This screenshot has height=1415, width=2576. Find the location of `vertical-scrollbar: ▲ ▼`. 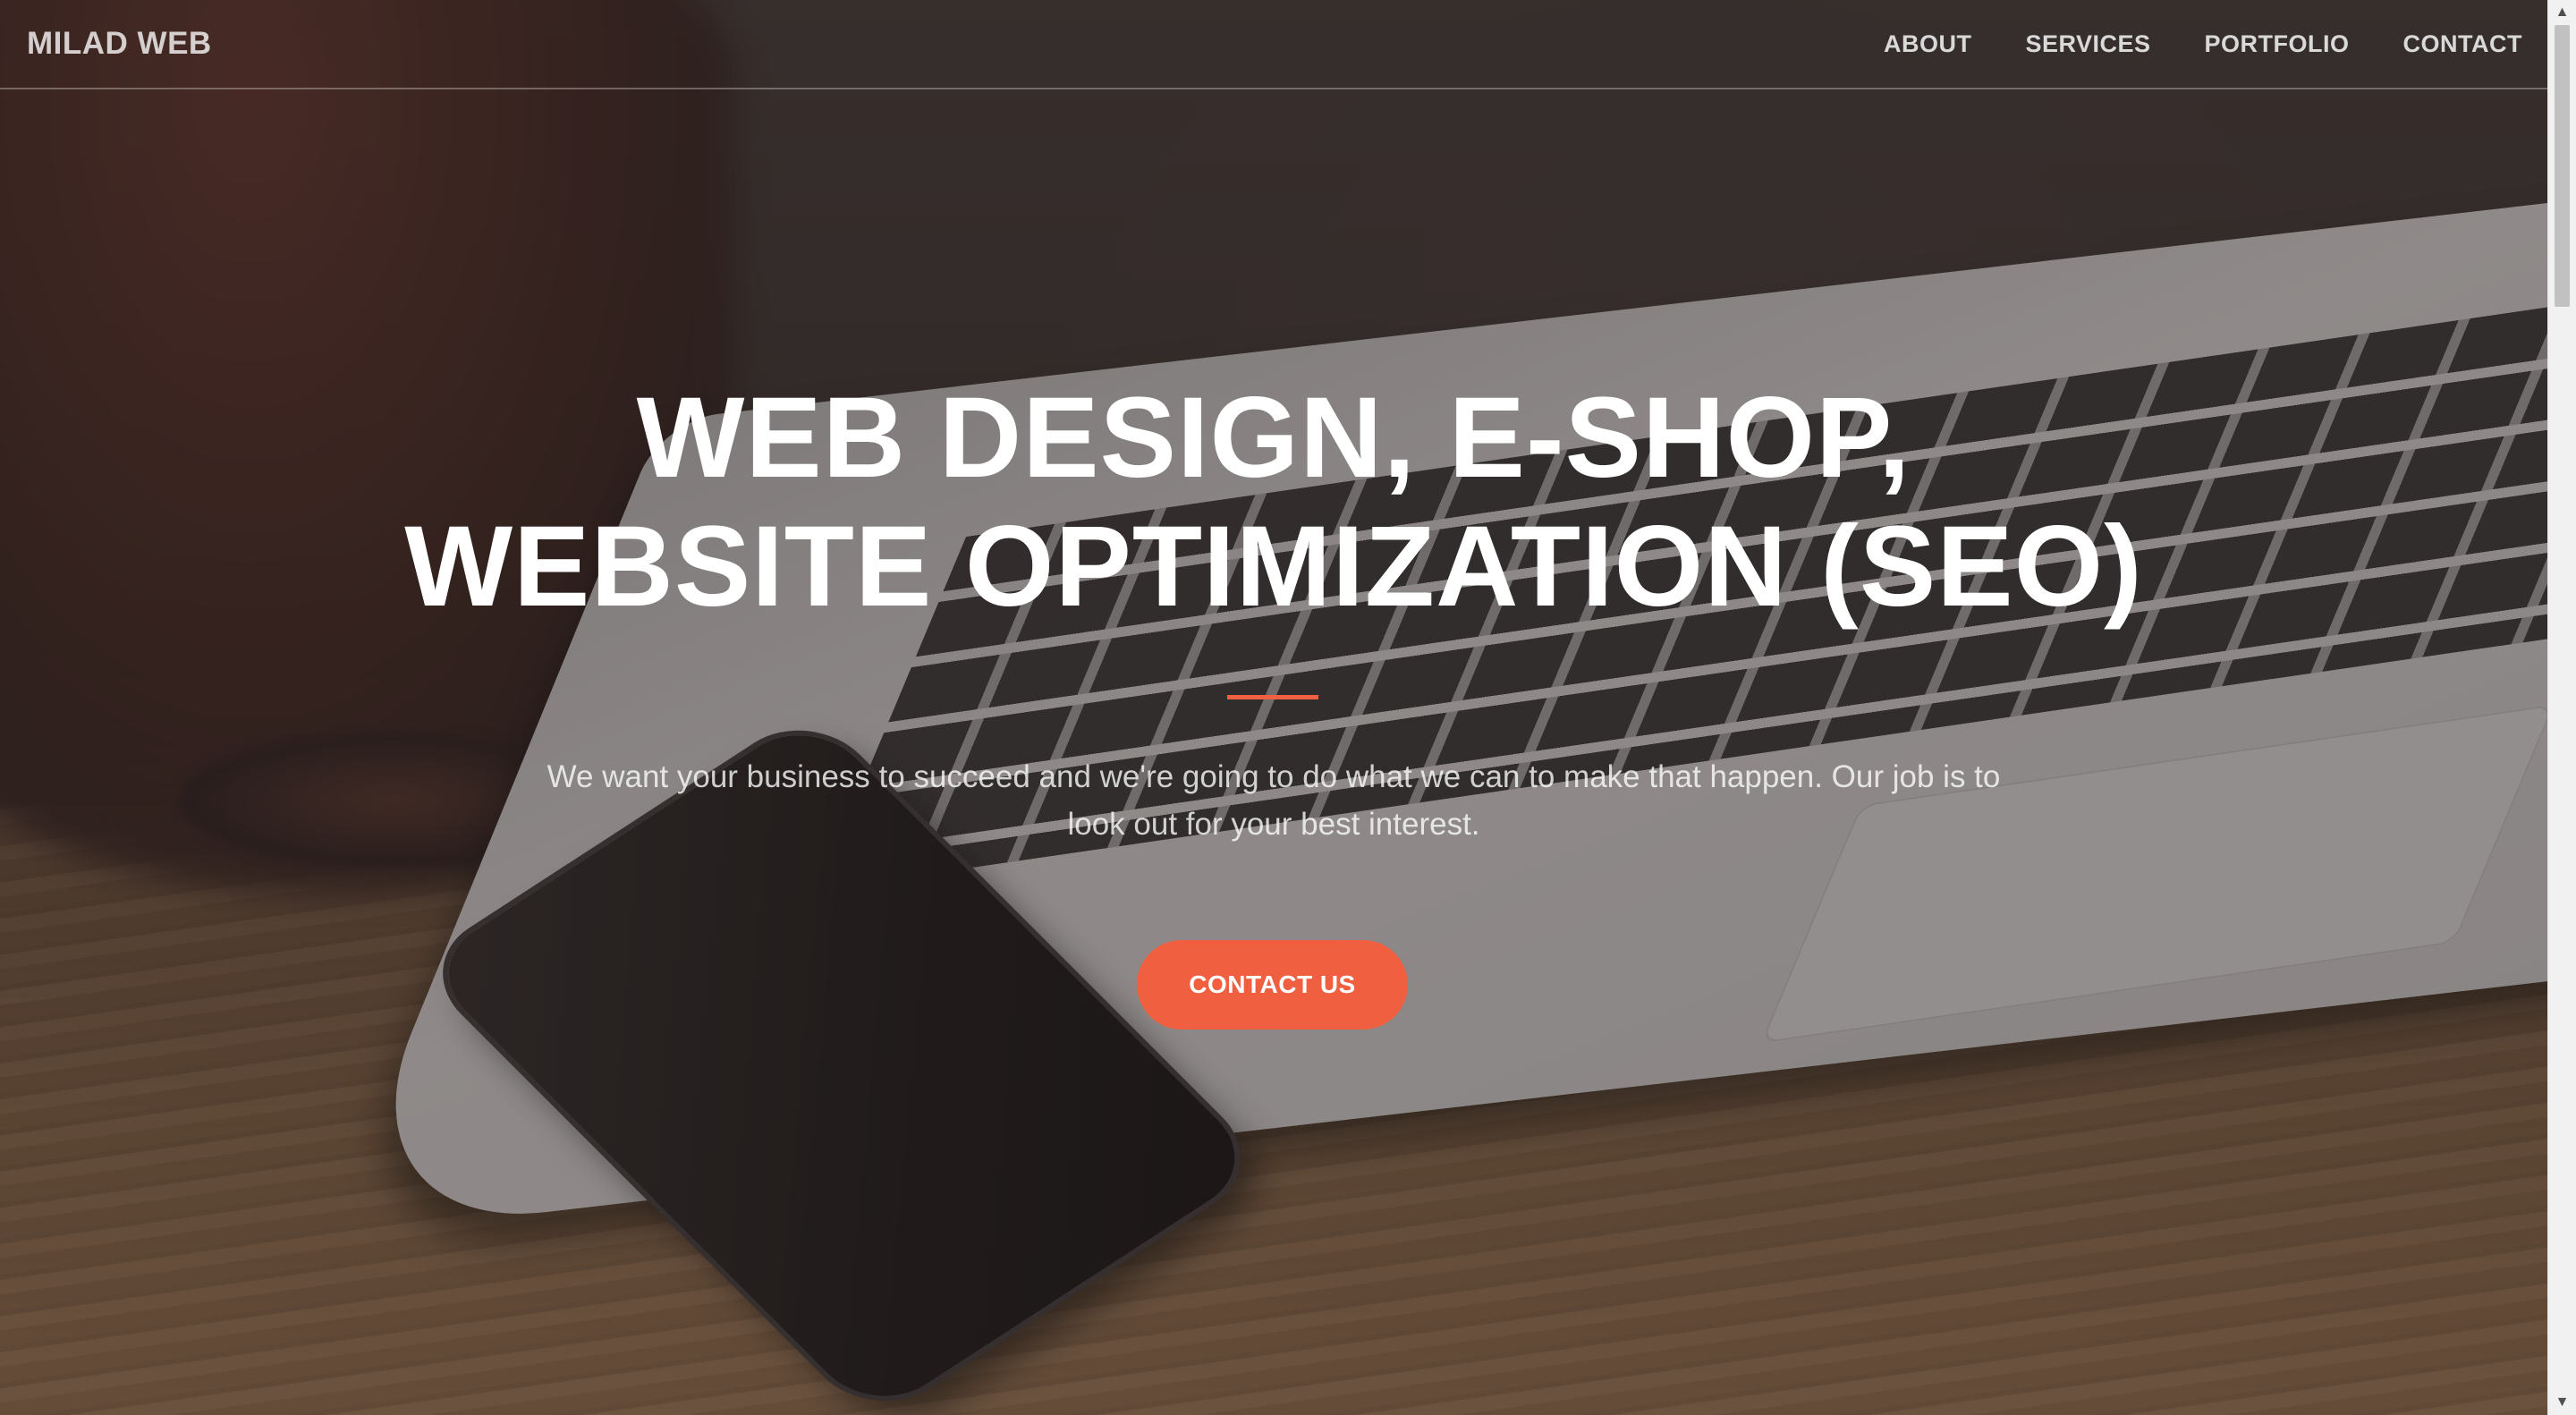

vertical-scrollbar: ▲ ▼ is located at coordinates (2561, 708).